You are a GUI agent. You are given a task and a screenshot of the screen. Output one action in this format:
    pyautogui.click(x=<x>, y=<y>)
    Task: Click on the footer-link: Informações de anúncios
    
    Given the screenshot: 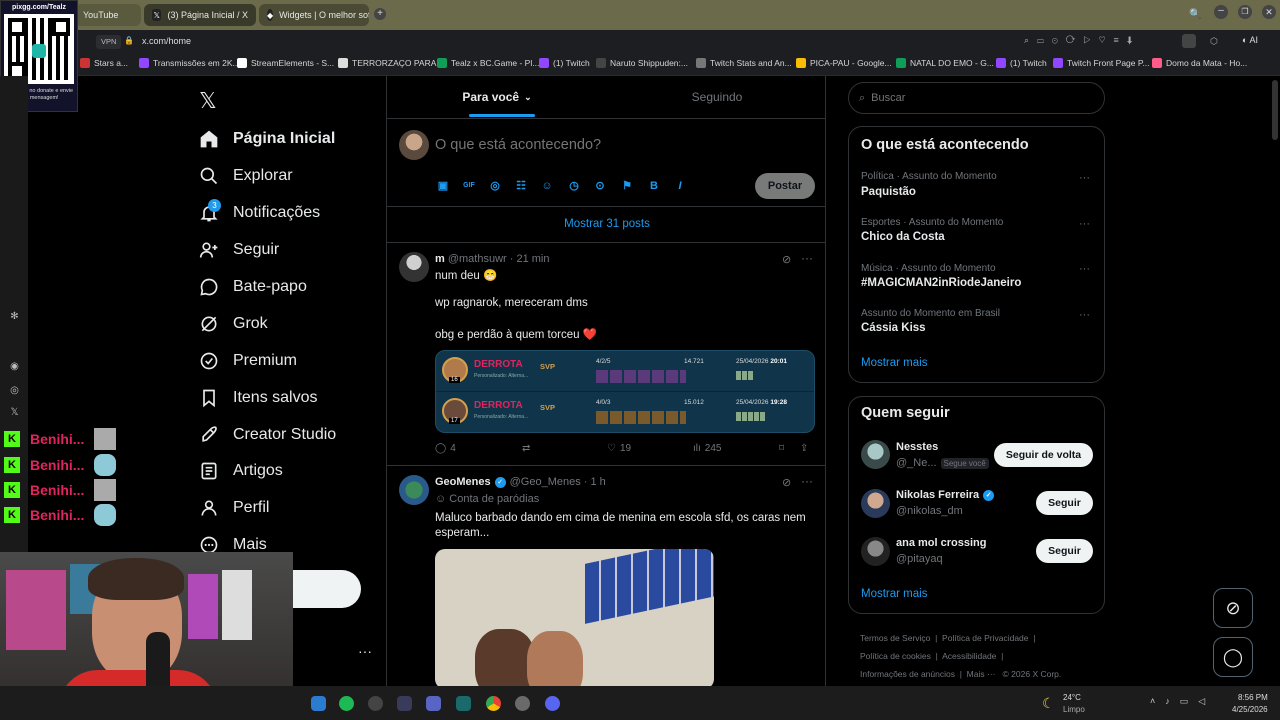 What is the action you would take?
    pyautogui.click(x=907, y=674)
    